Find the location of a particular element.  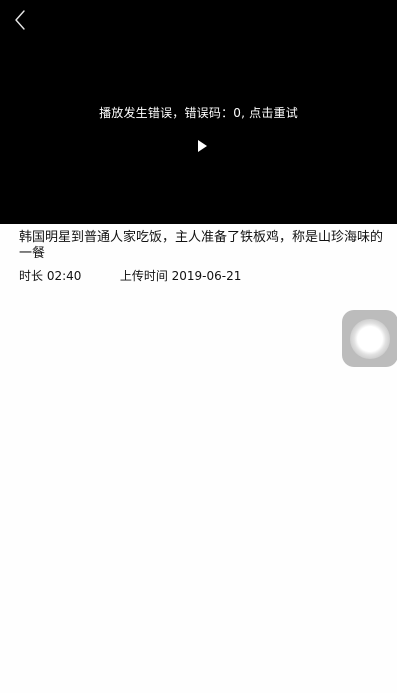

back-button is located at coordinates (20, 20).